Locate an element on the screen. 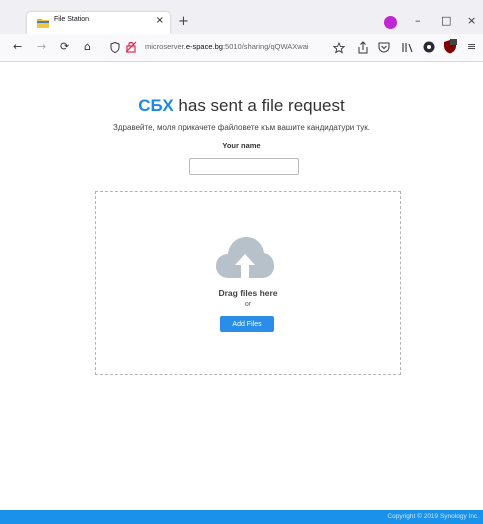  title-text: has sent a file request is located at coordinates (259, 105).